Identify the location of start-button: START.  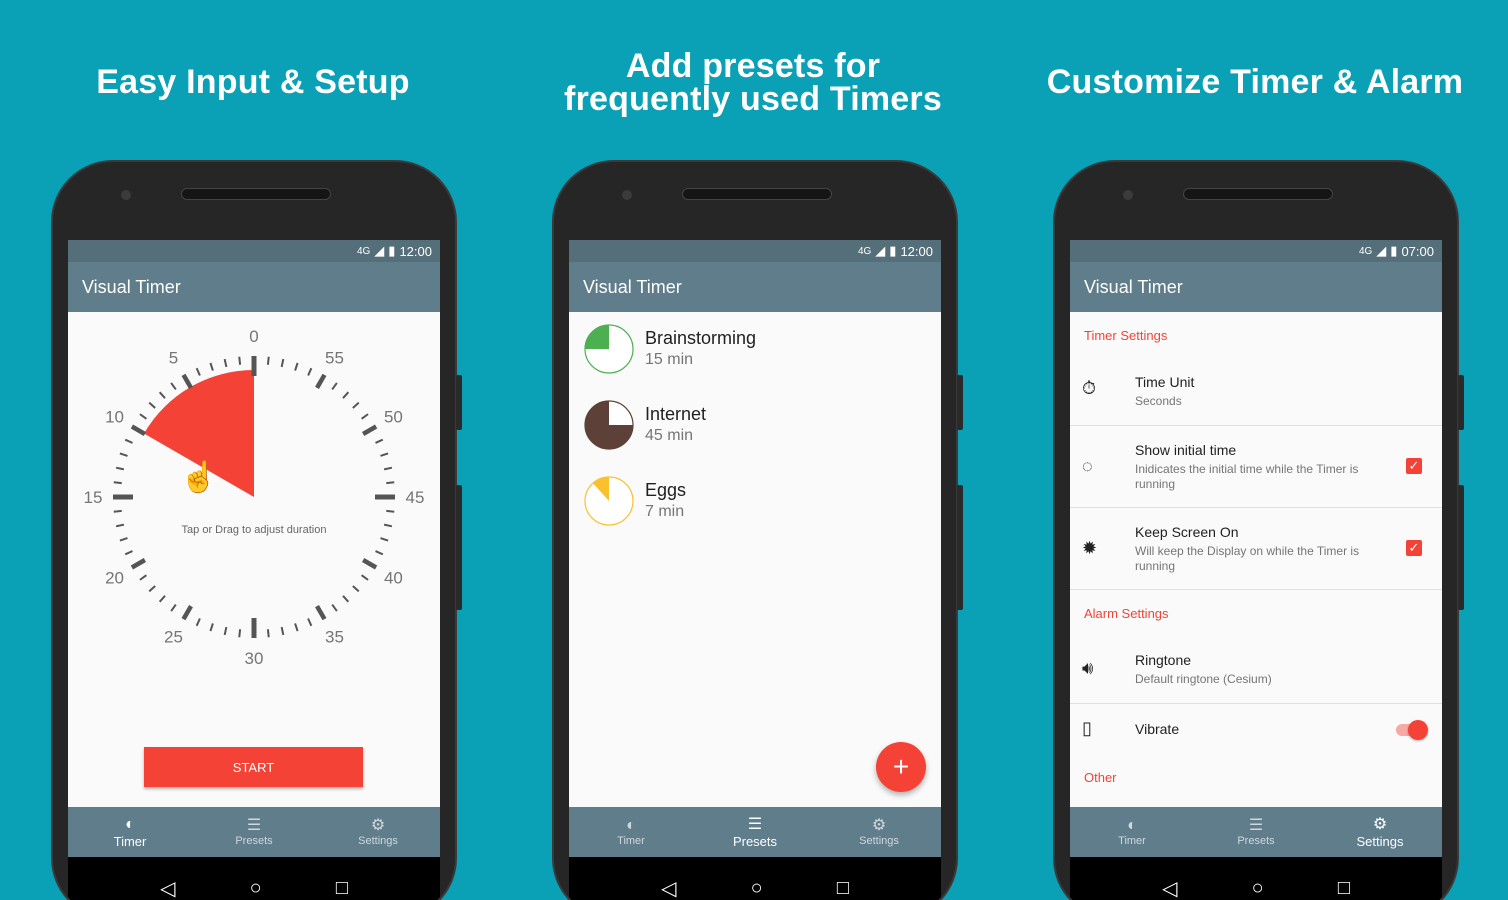
(253, 767).